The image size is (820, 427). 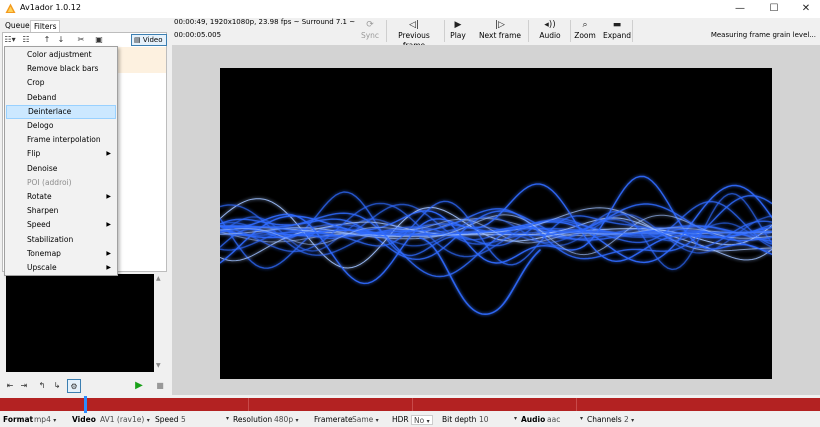 What do you see at coordinates (498, 419) in the screenshot?
I see `bitdepth-select: 10 ▾` at bounding box center [498, 419].